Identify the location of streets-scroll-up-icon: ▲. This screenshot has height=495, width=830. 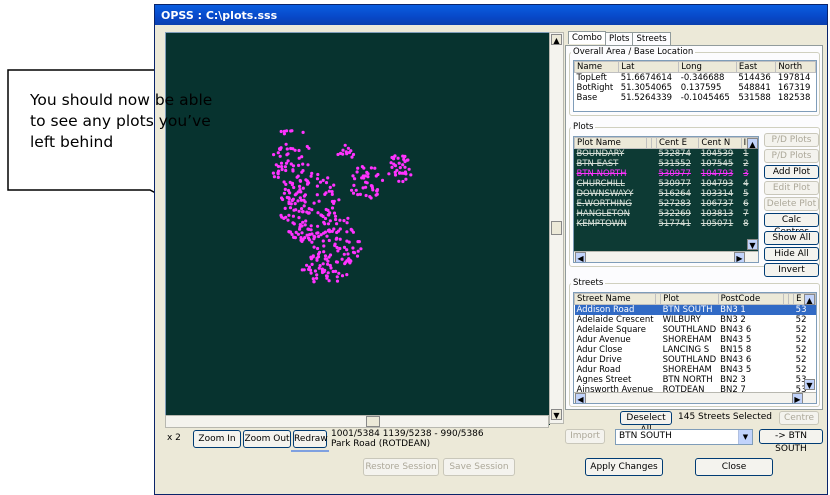
(809, 299).